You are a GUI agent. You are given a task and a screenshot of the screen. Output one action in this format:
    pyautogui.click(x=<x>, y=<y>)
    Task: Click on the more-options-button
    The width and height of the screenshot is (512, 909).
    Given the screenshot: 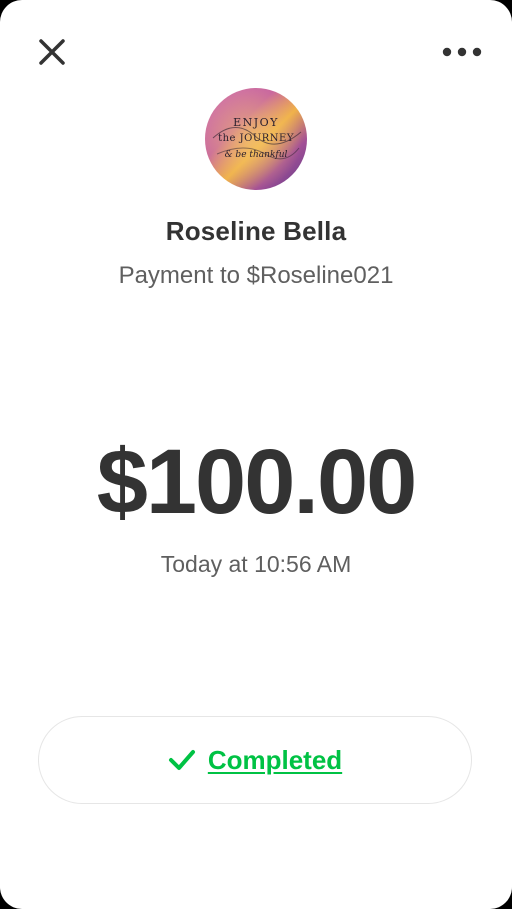 What is the action you would take?
    pyautogui.click(x=462, y=52)
    